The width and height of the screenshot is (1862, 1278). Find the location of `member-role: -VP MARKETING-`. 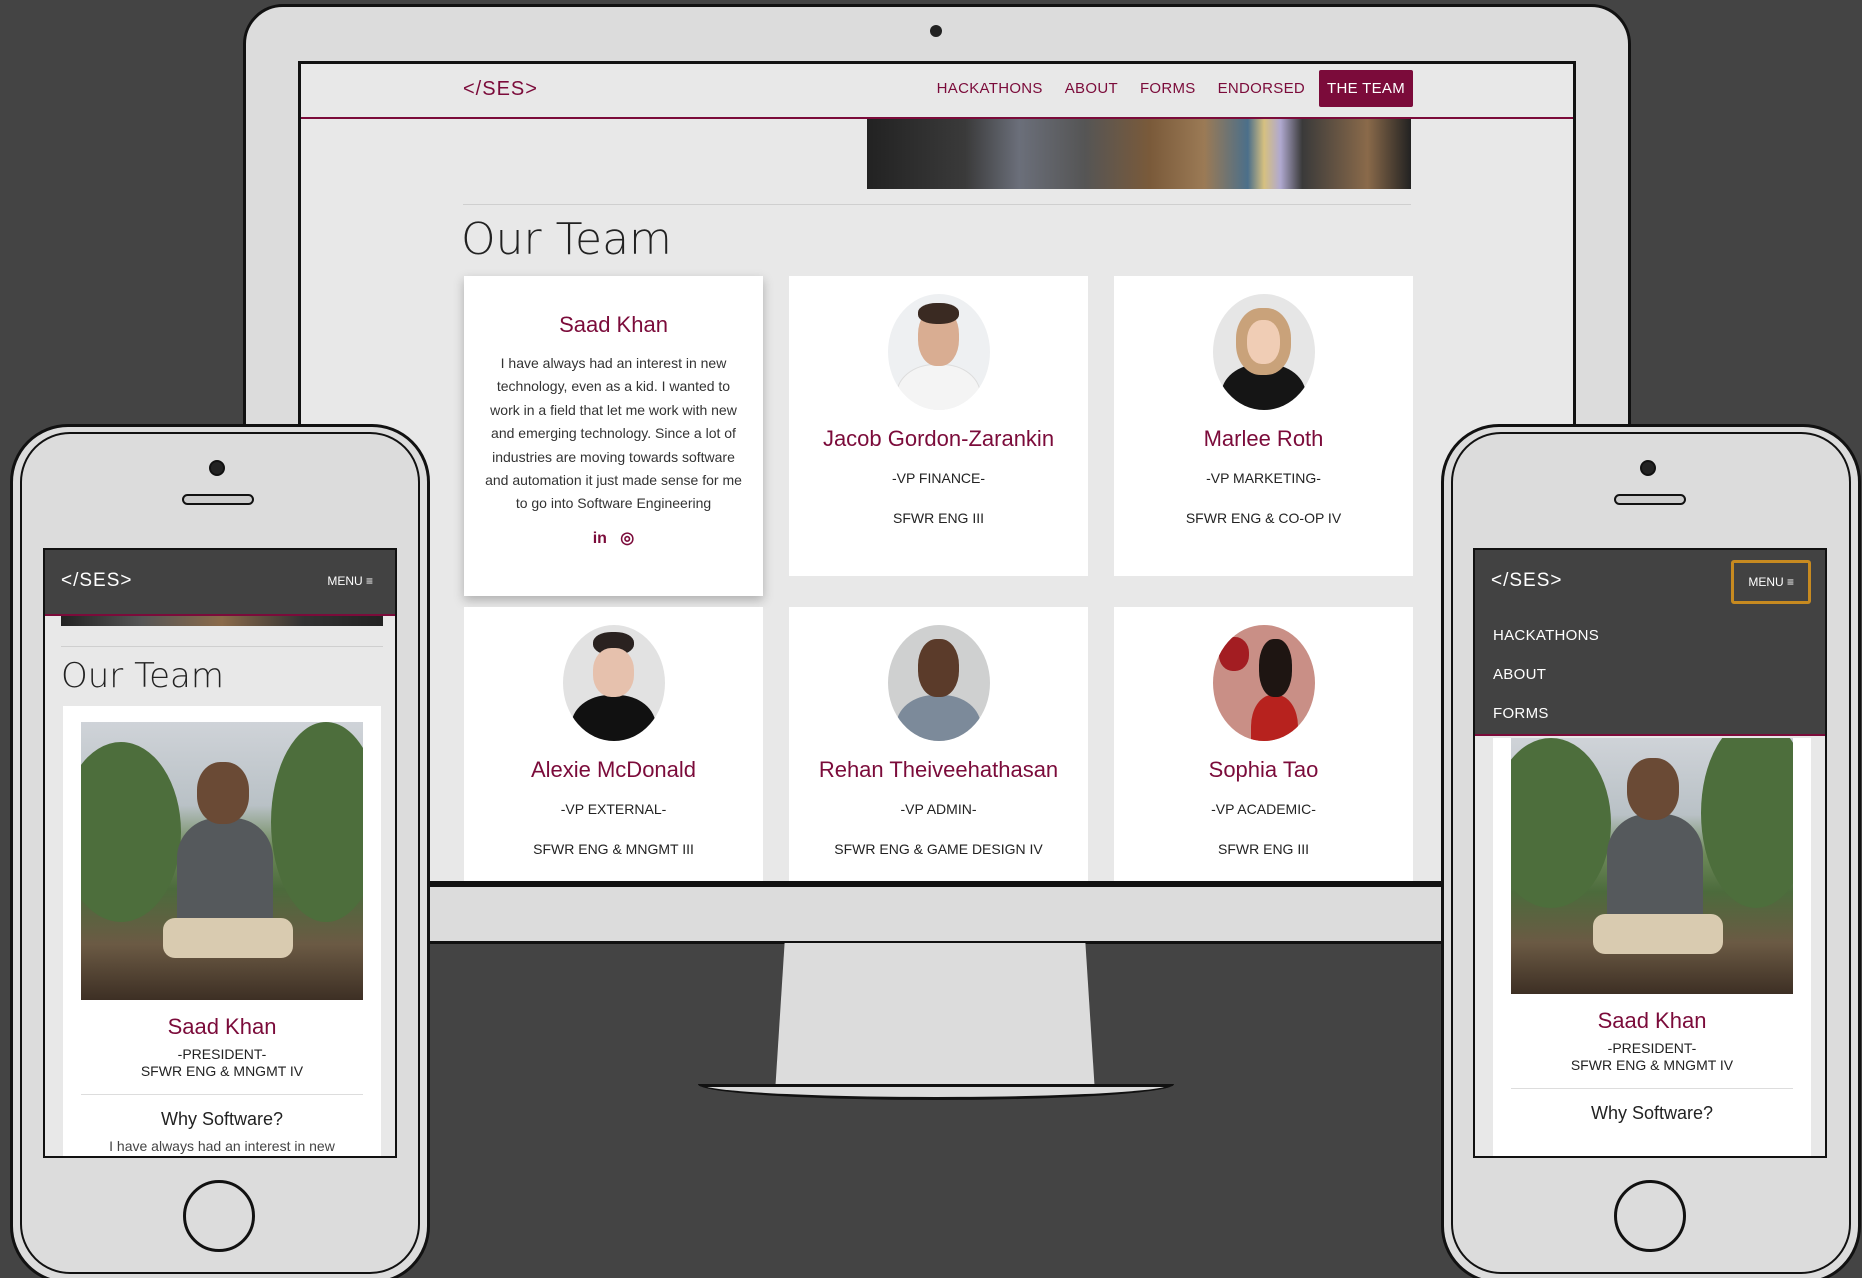

member-role: -VP MARKETING- is located at coordinates (1263, 478).